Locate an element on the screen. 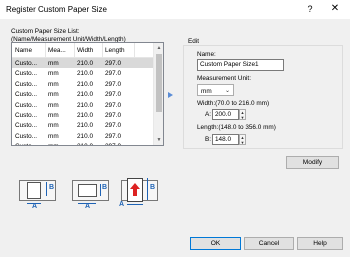 The height and width of the screenshot is (257, 350). name-input: Custom Paper Size1 is located at coordinates (240, 65).